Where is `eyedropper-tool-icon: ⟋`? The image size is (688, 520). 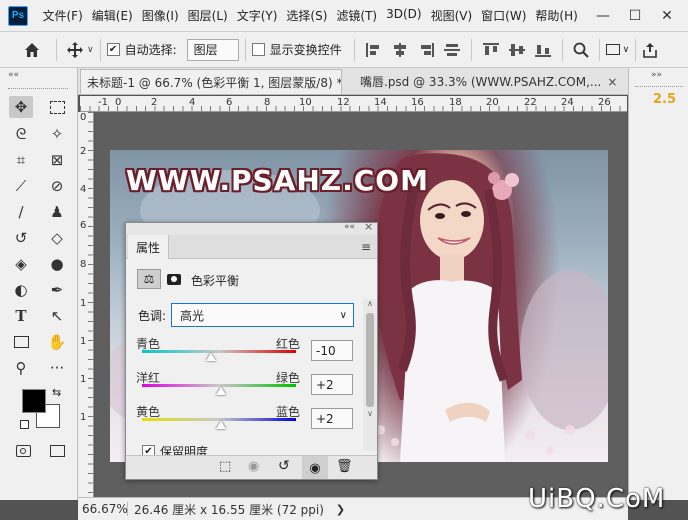 eyedropper-tool-icon: ⟋ is located at coordinates (21, 186).